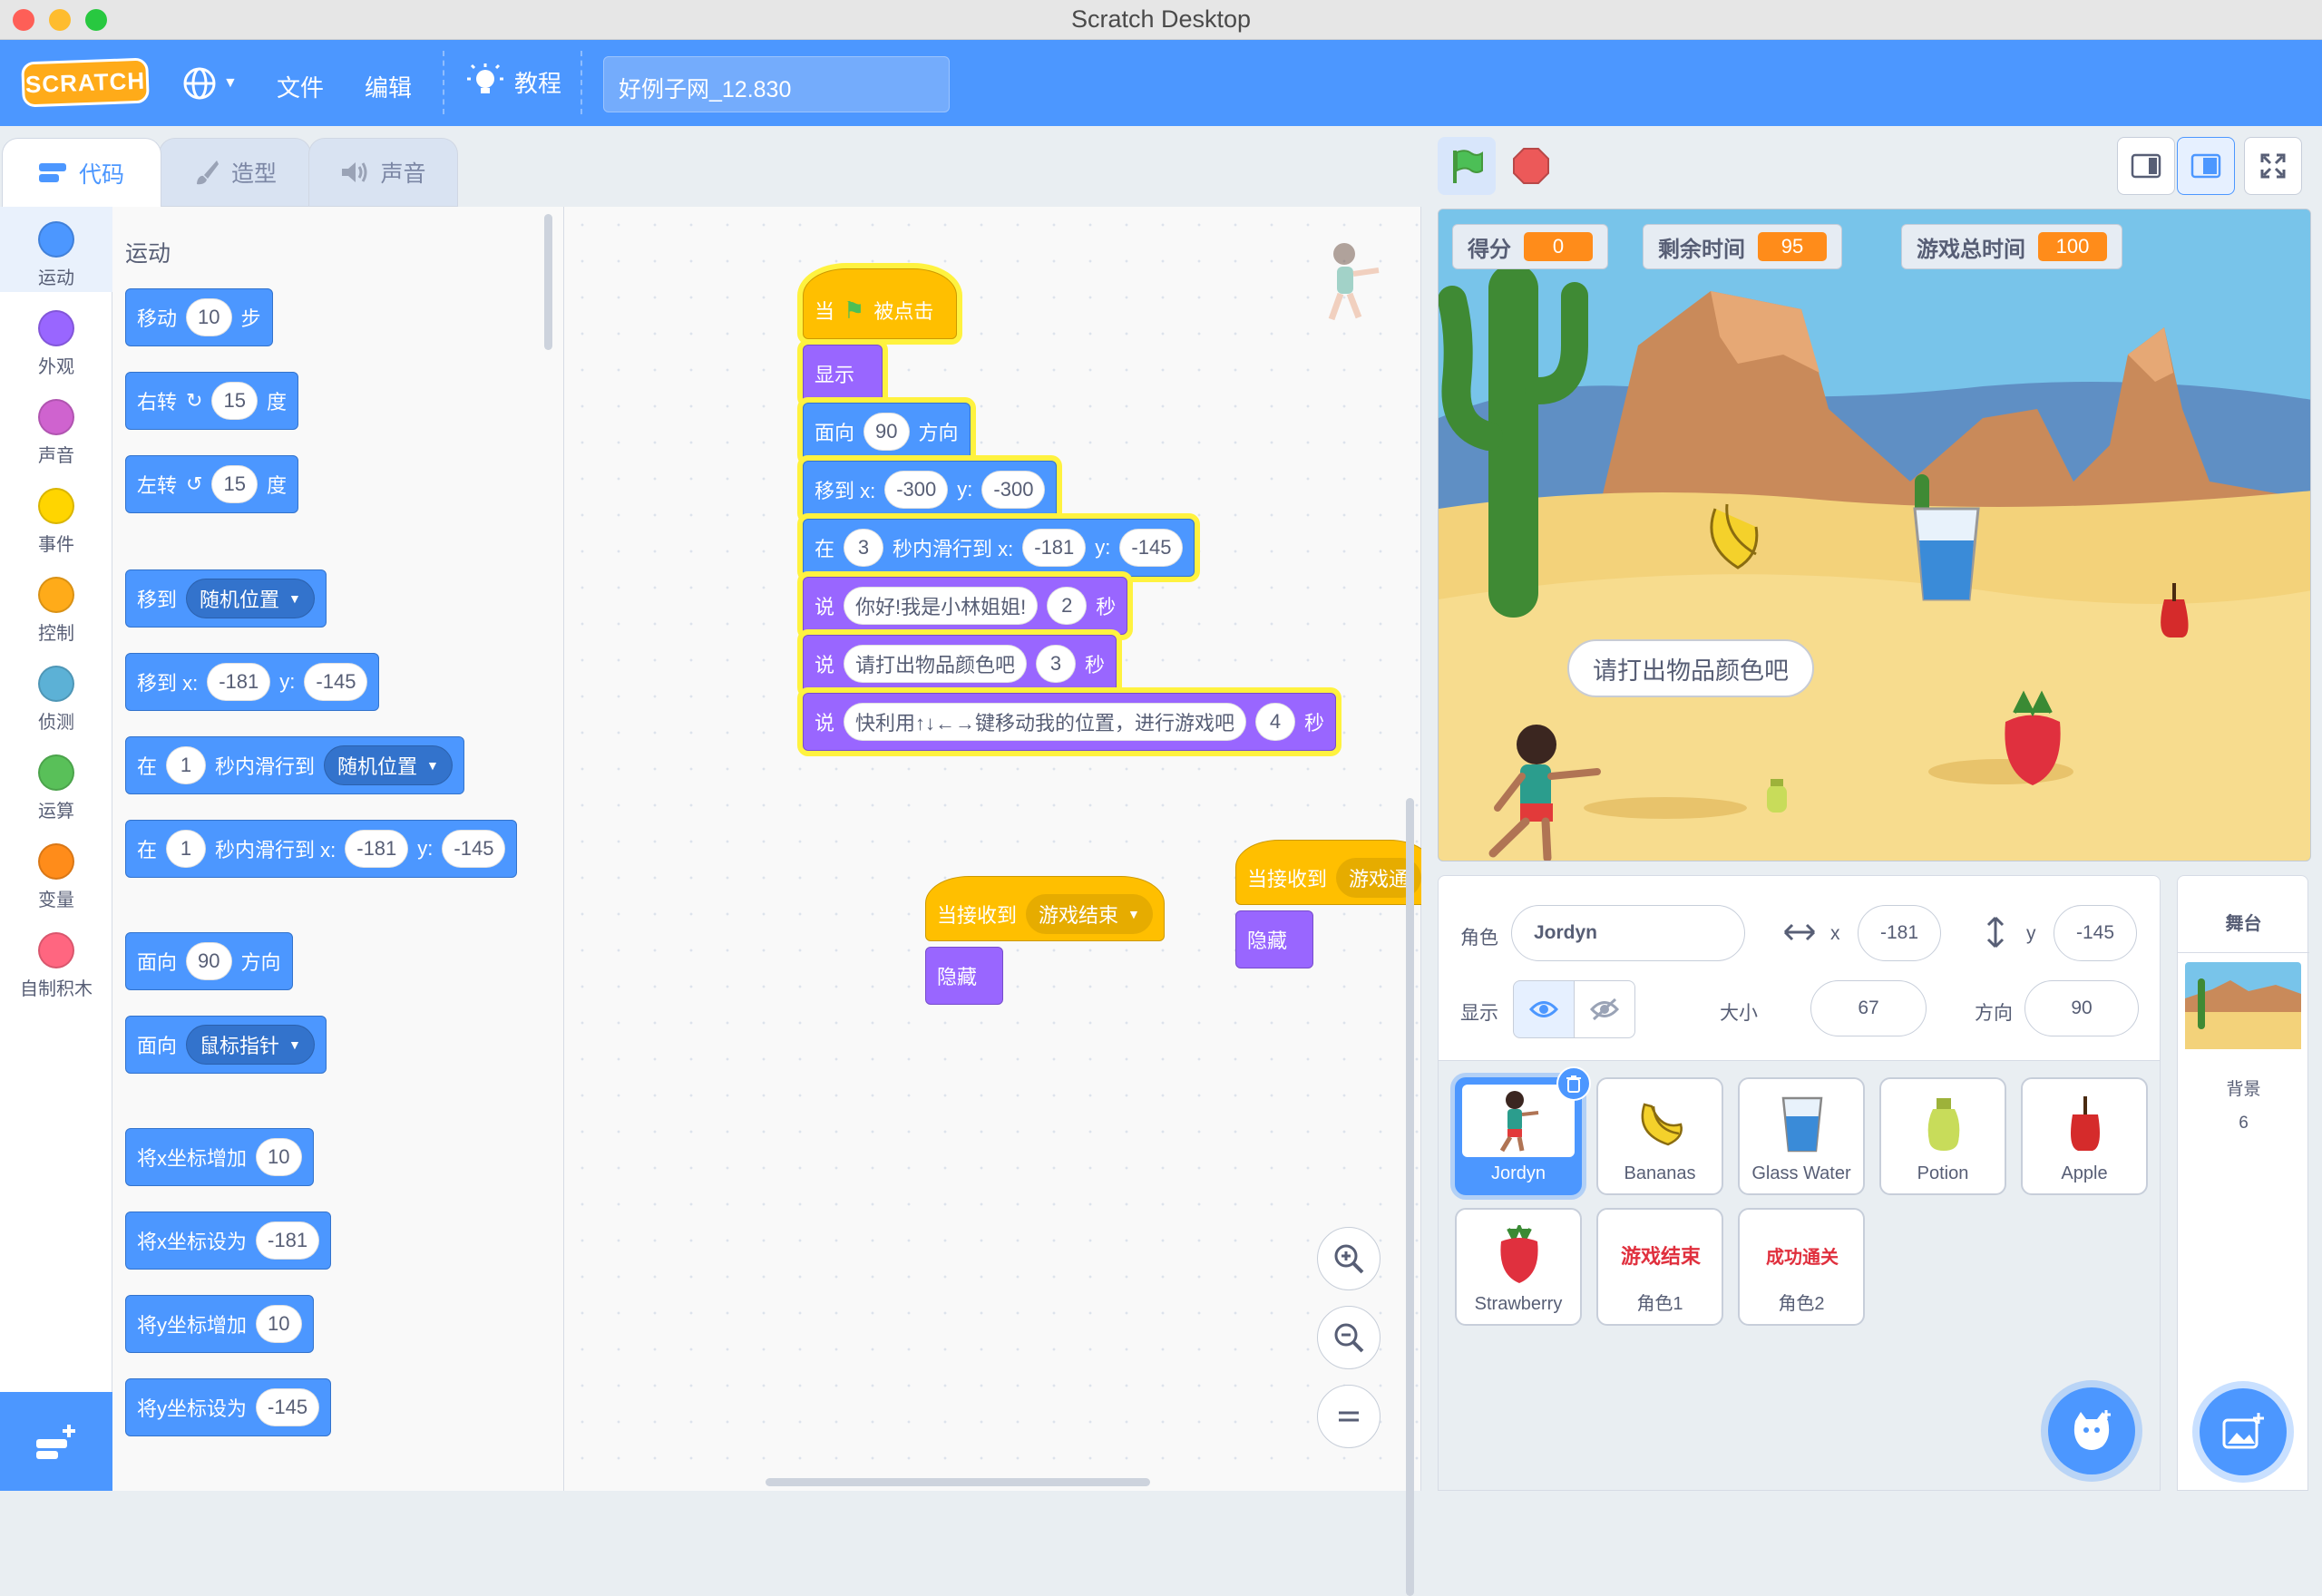  I want to click on stage-header, so click(1873, 167).